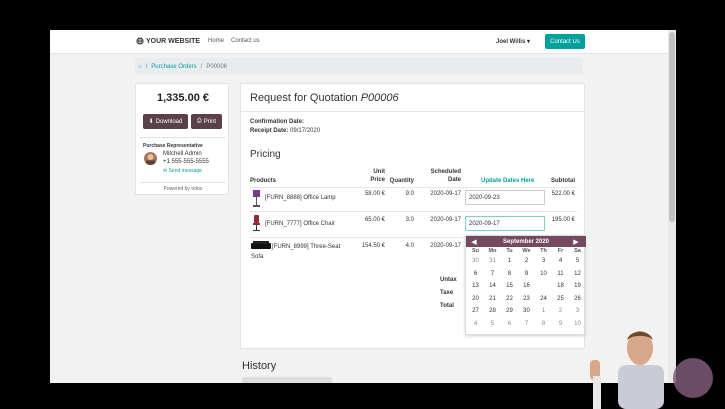  Describe the element at coordinates (475, 299) in the screenshot. I see `calendar-day: 20` at that location.